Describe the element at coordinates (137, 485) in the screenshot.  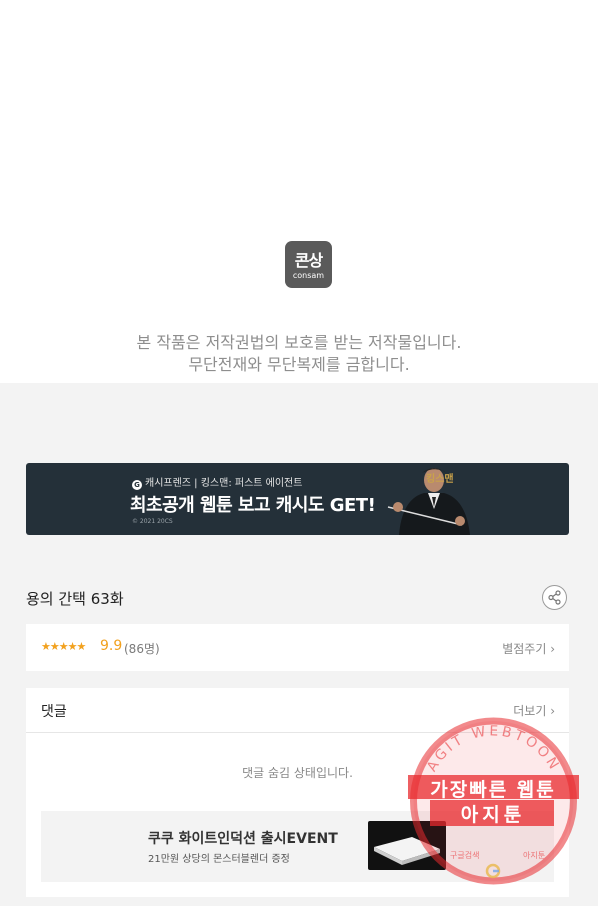
I see `cashfriends-icon: G` at that location.